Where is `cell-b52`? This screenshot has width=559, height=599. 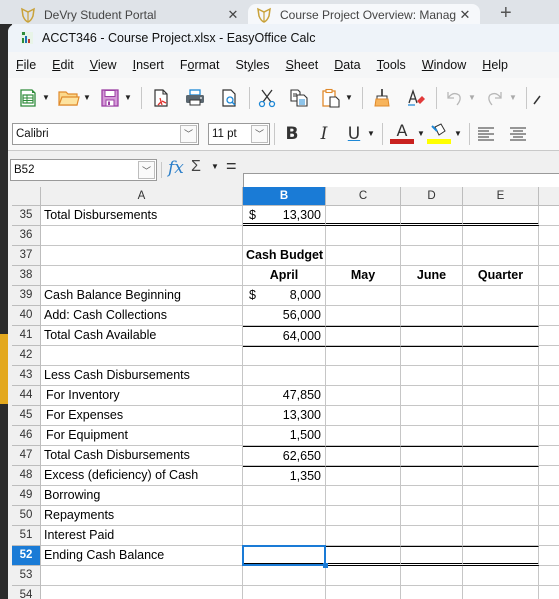 cell-b52 is located at coordinates (284, 556).